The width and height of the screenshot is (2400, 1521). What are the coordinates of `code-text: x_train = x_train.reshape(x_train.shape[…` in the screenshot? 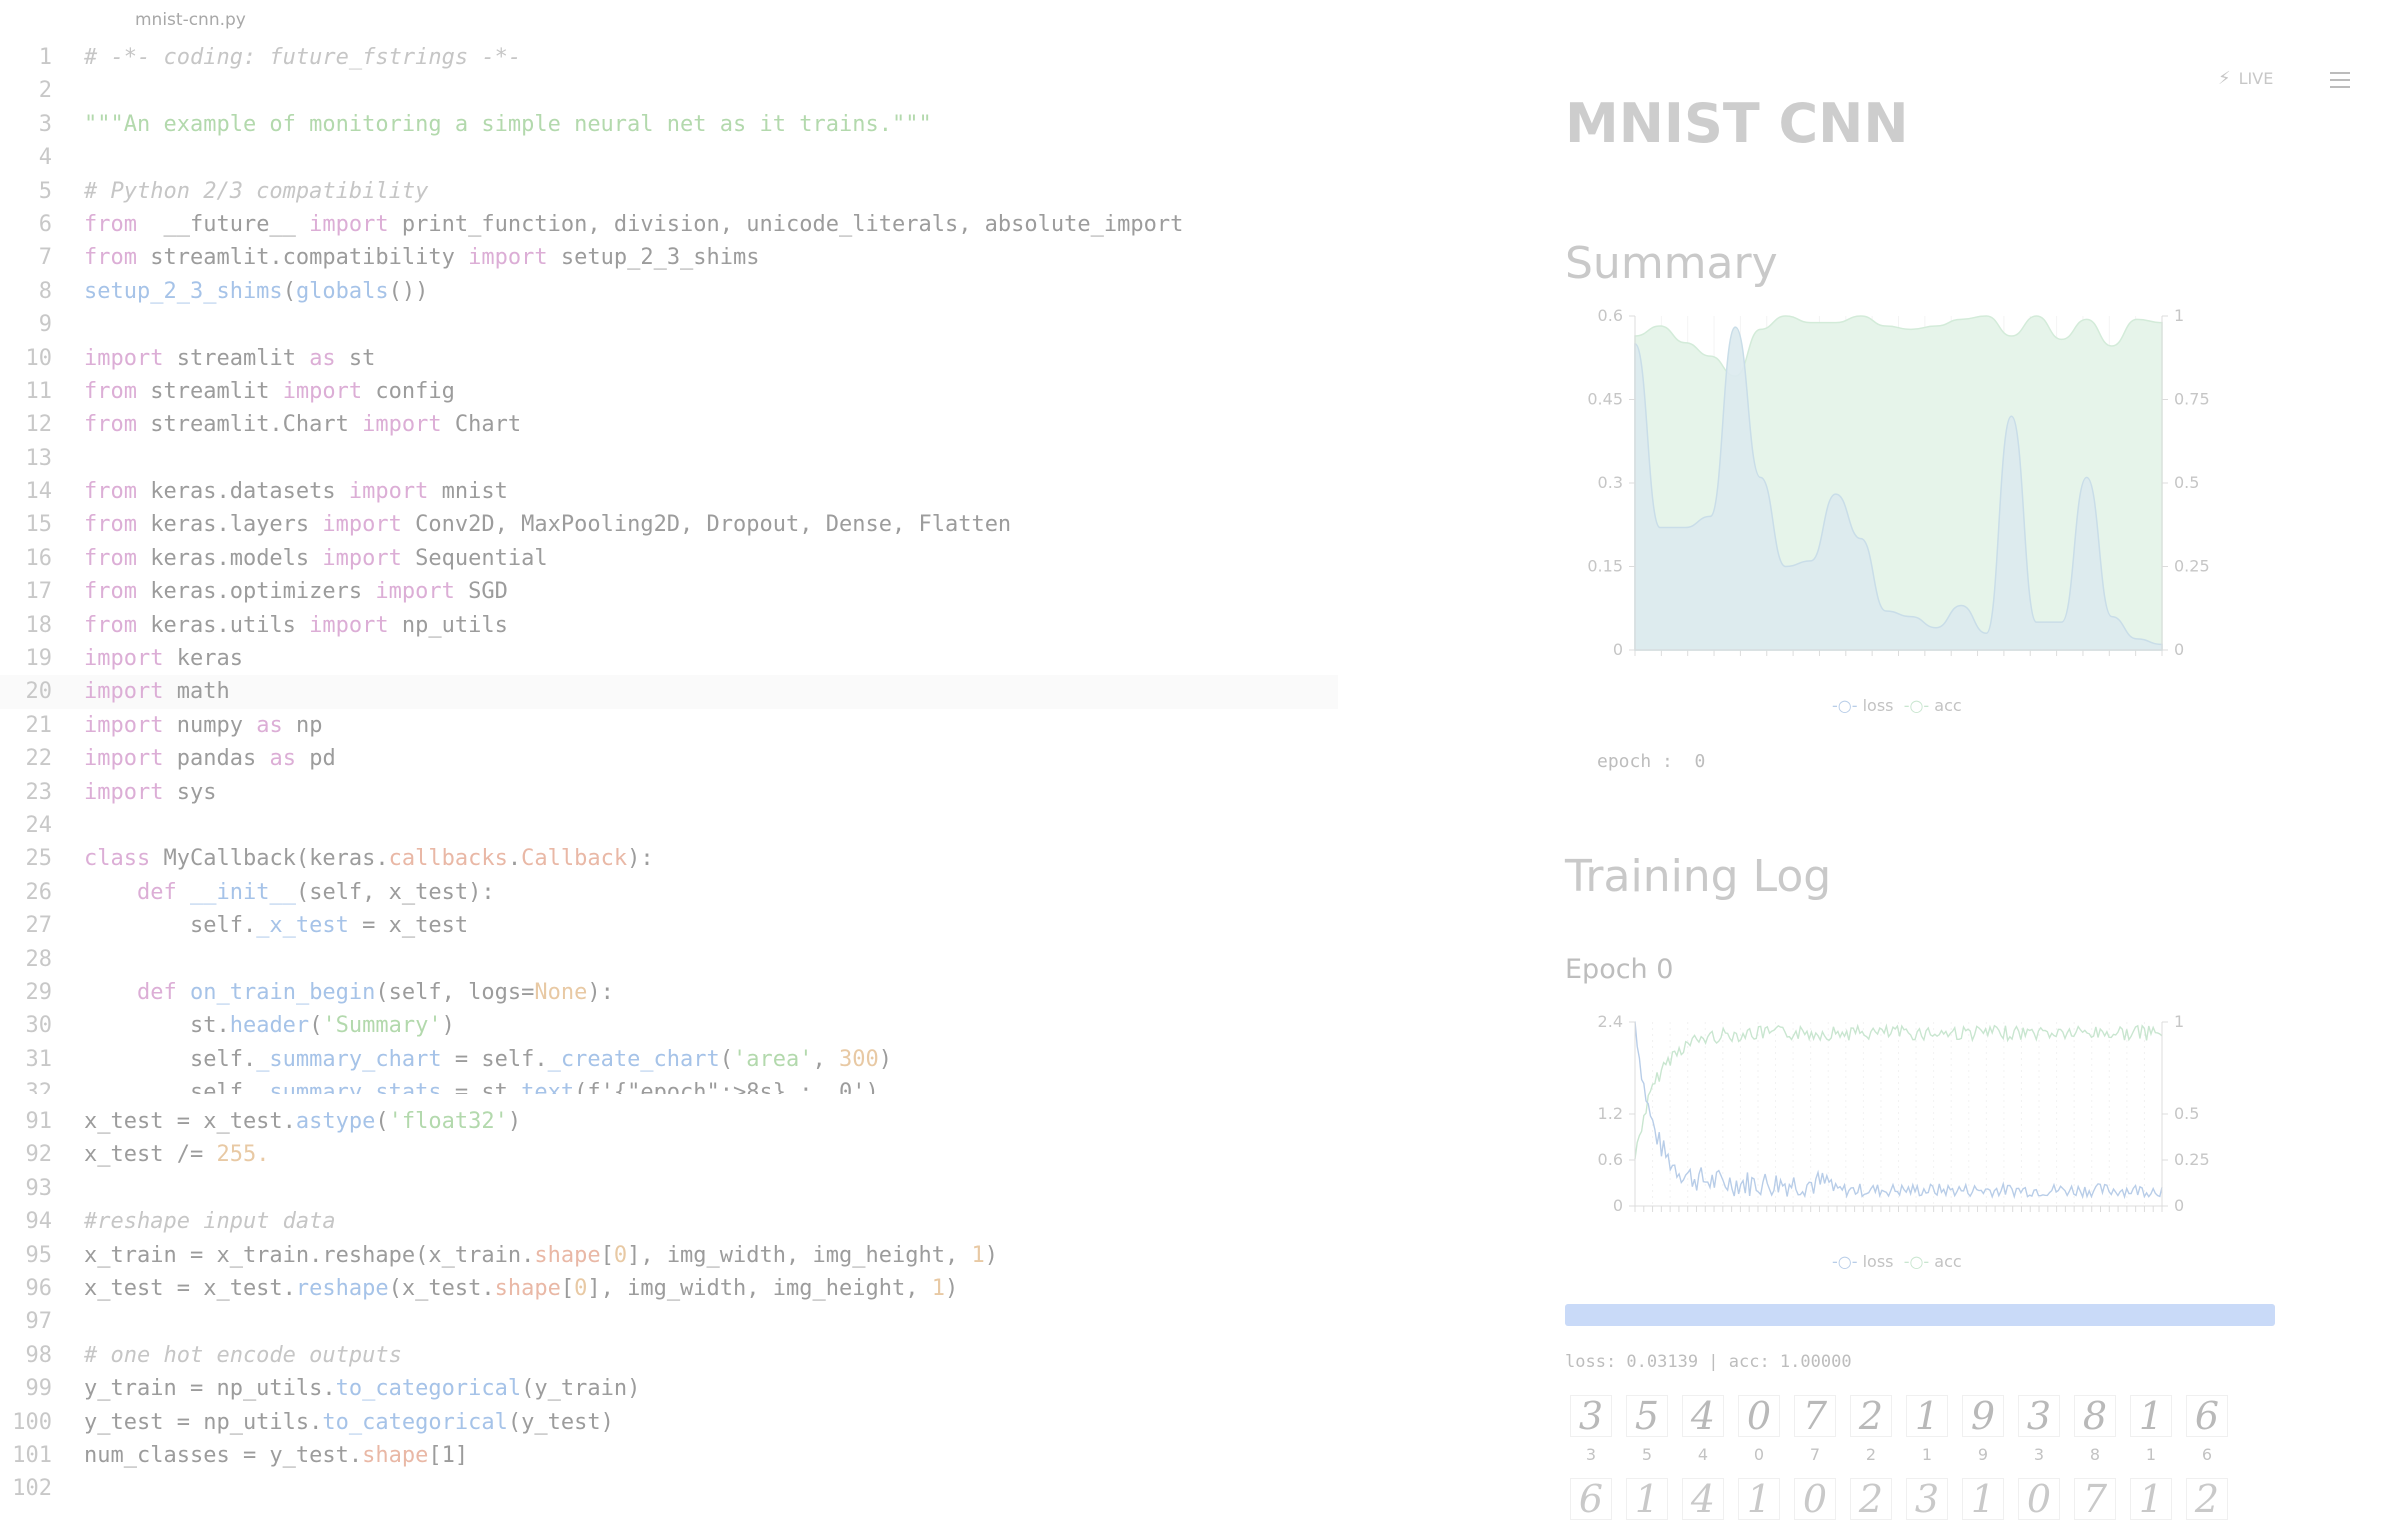 It's located at (541, 1255).